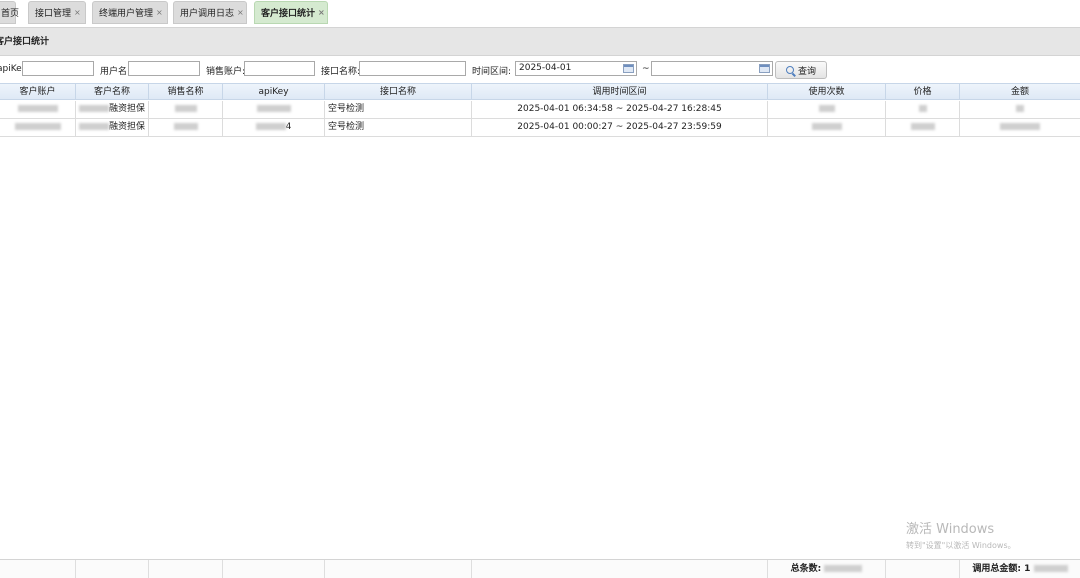  I want to click on page-title: 客户接口统计, so click(25, 42).